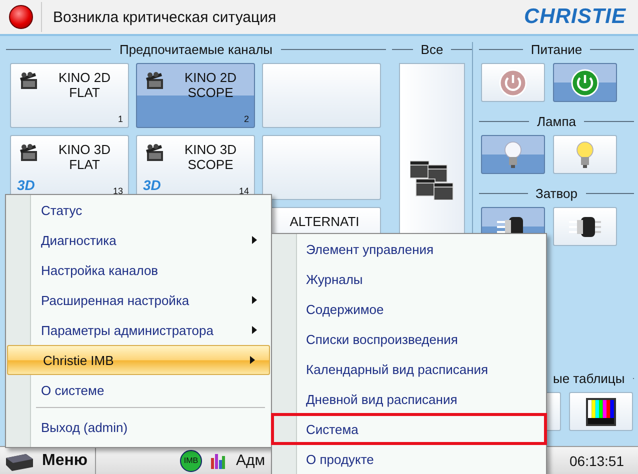 The width and height of the screenshot is (638, 474). Describe the element at coordinates (409, 399) in the screenshot. I see `menu-item: Дневной вид расписания` at that location.